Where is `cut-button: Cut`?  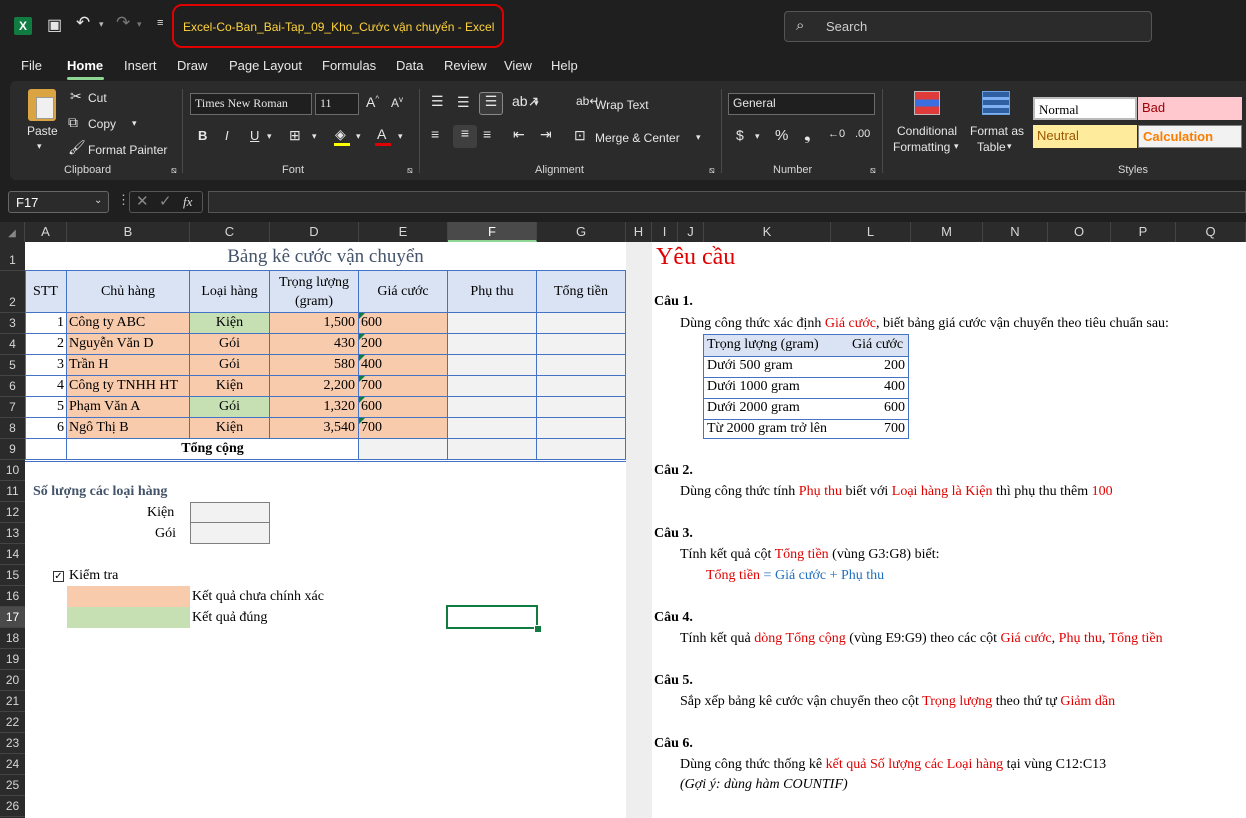
cut-button: Cut is located at coordinates (97, 98).